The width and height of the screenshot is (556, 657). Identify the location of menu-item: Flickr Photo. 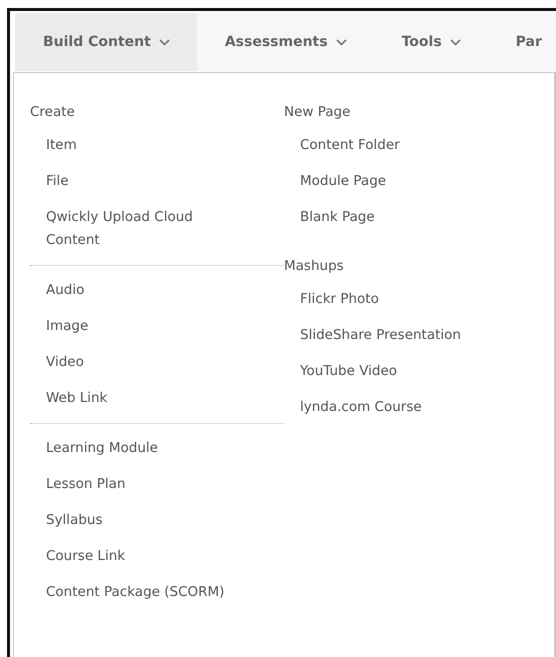
(339, 299).